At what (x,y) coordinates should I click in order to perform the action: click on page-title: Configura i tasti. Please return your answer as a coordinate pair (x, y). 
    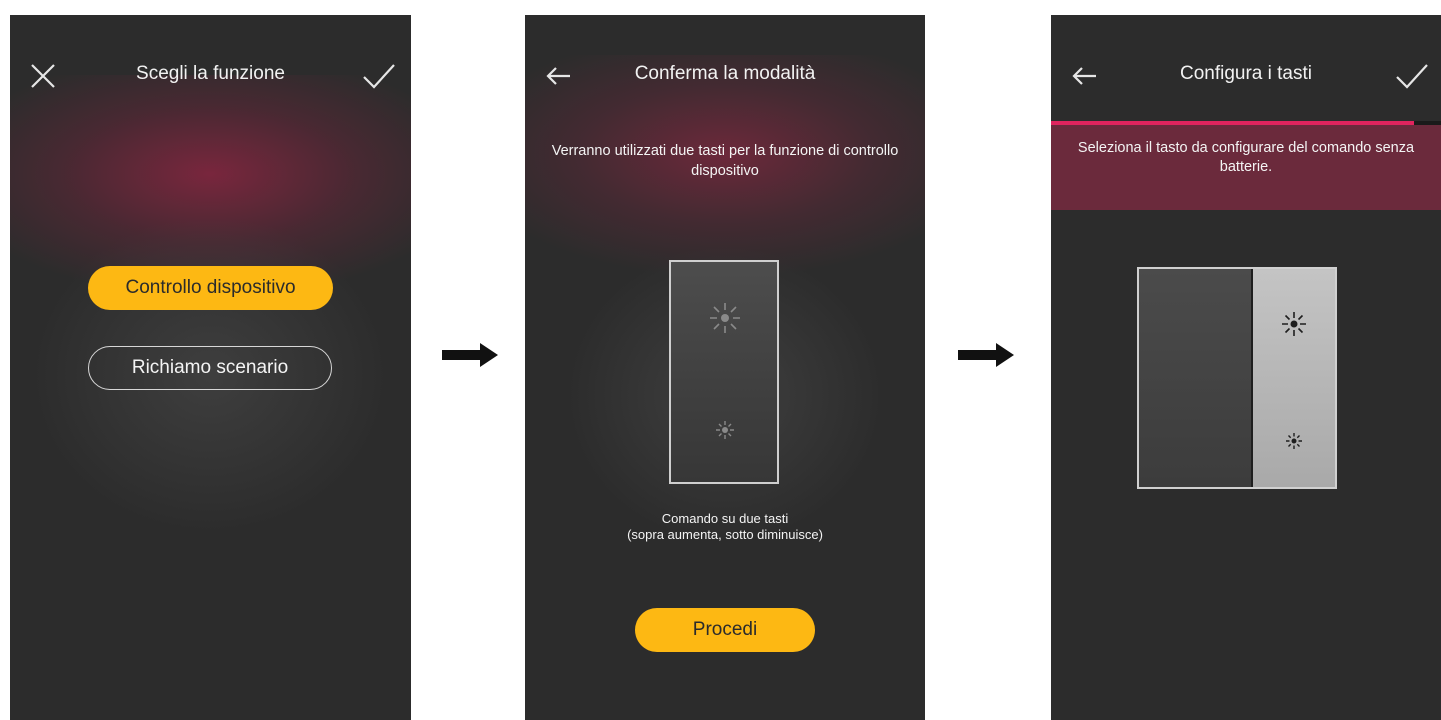
    Looking at the image, I should click on (1245, 73).